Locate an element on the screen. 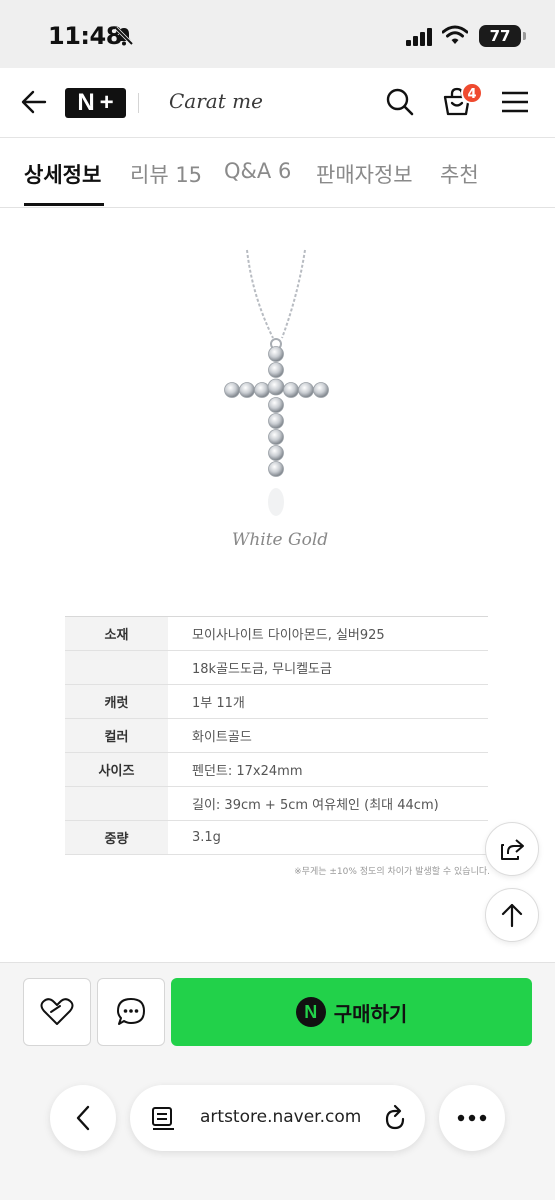 The width and height of the screenshot is (555, 1200). menu-button is located at coordinates (515, 102).